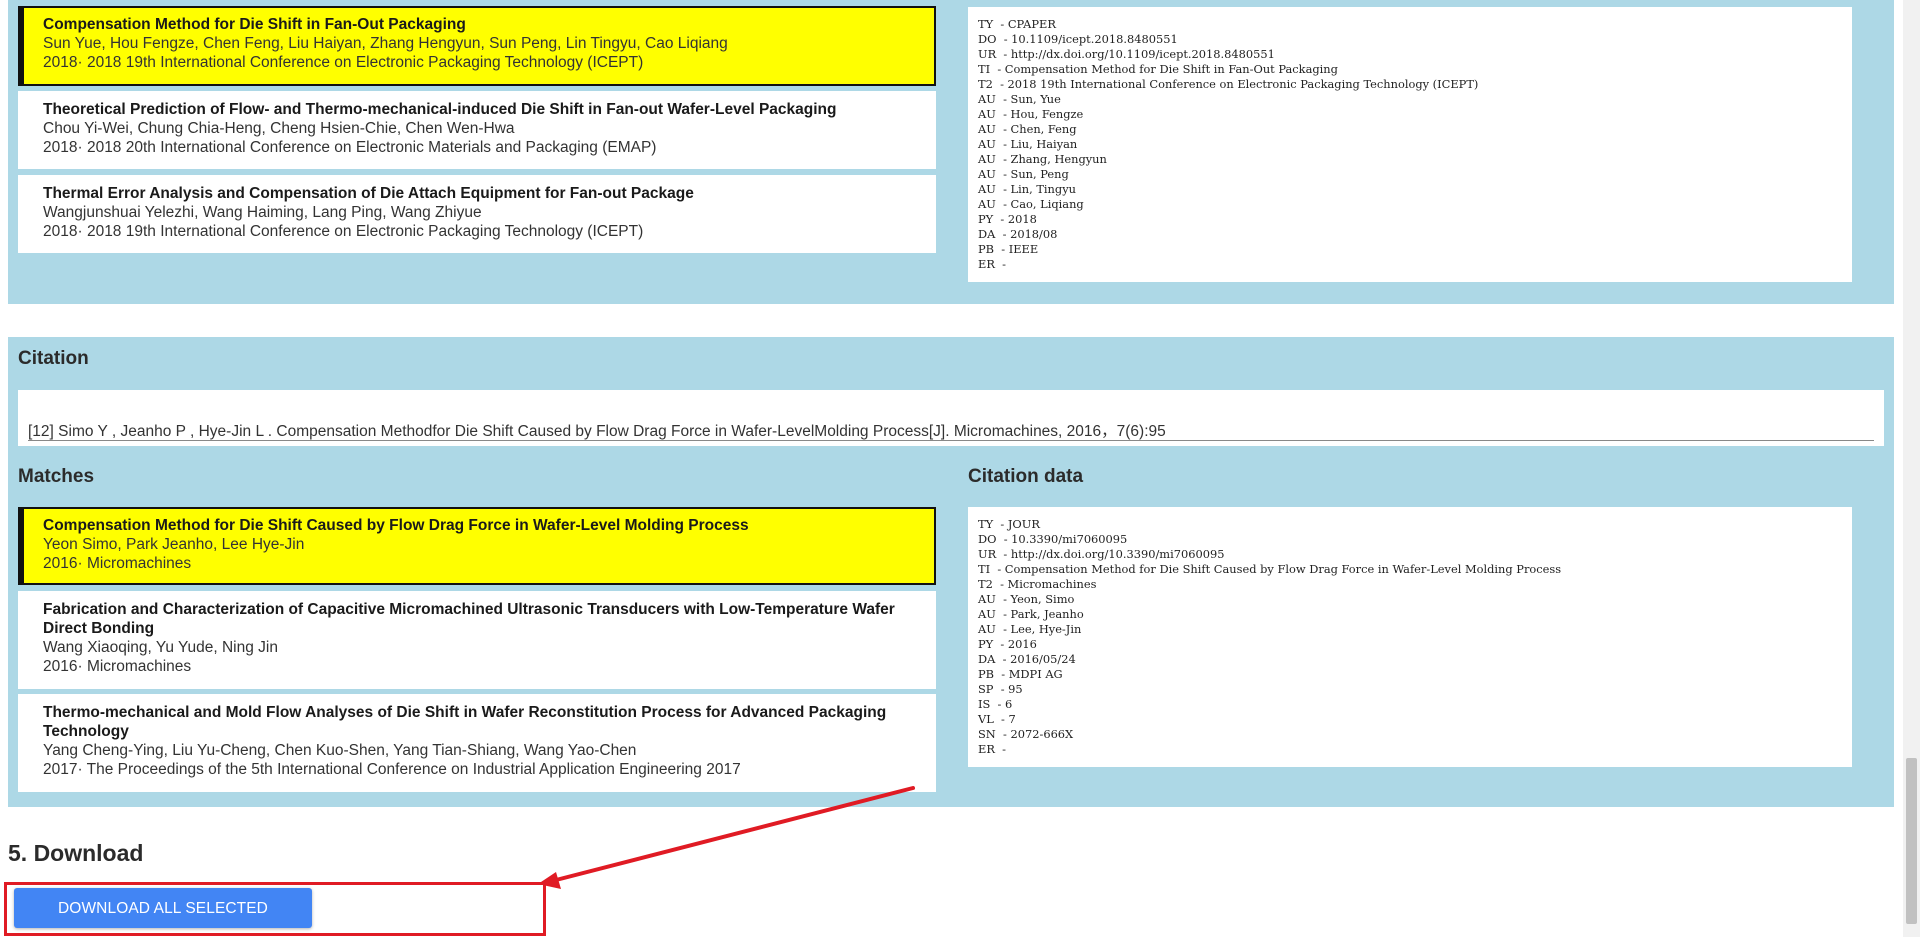 The height and width of the screenshot is (937, 1920). Describe the element at coordinates (1101, 554) in the screenshot. I see `citation-data-line: UR - http://dx.doi.org/10.3390/mi7060095` at that location.